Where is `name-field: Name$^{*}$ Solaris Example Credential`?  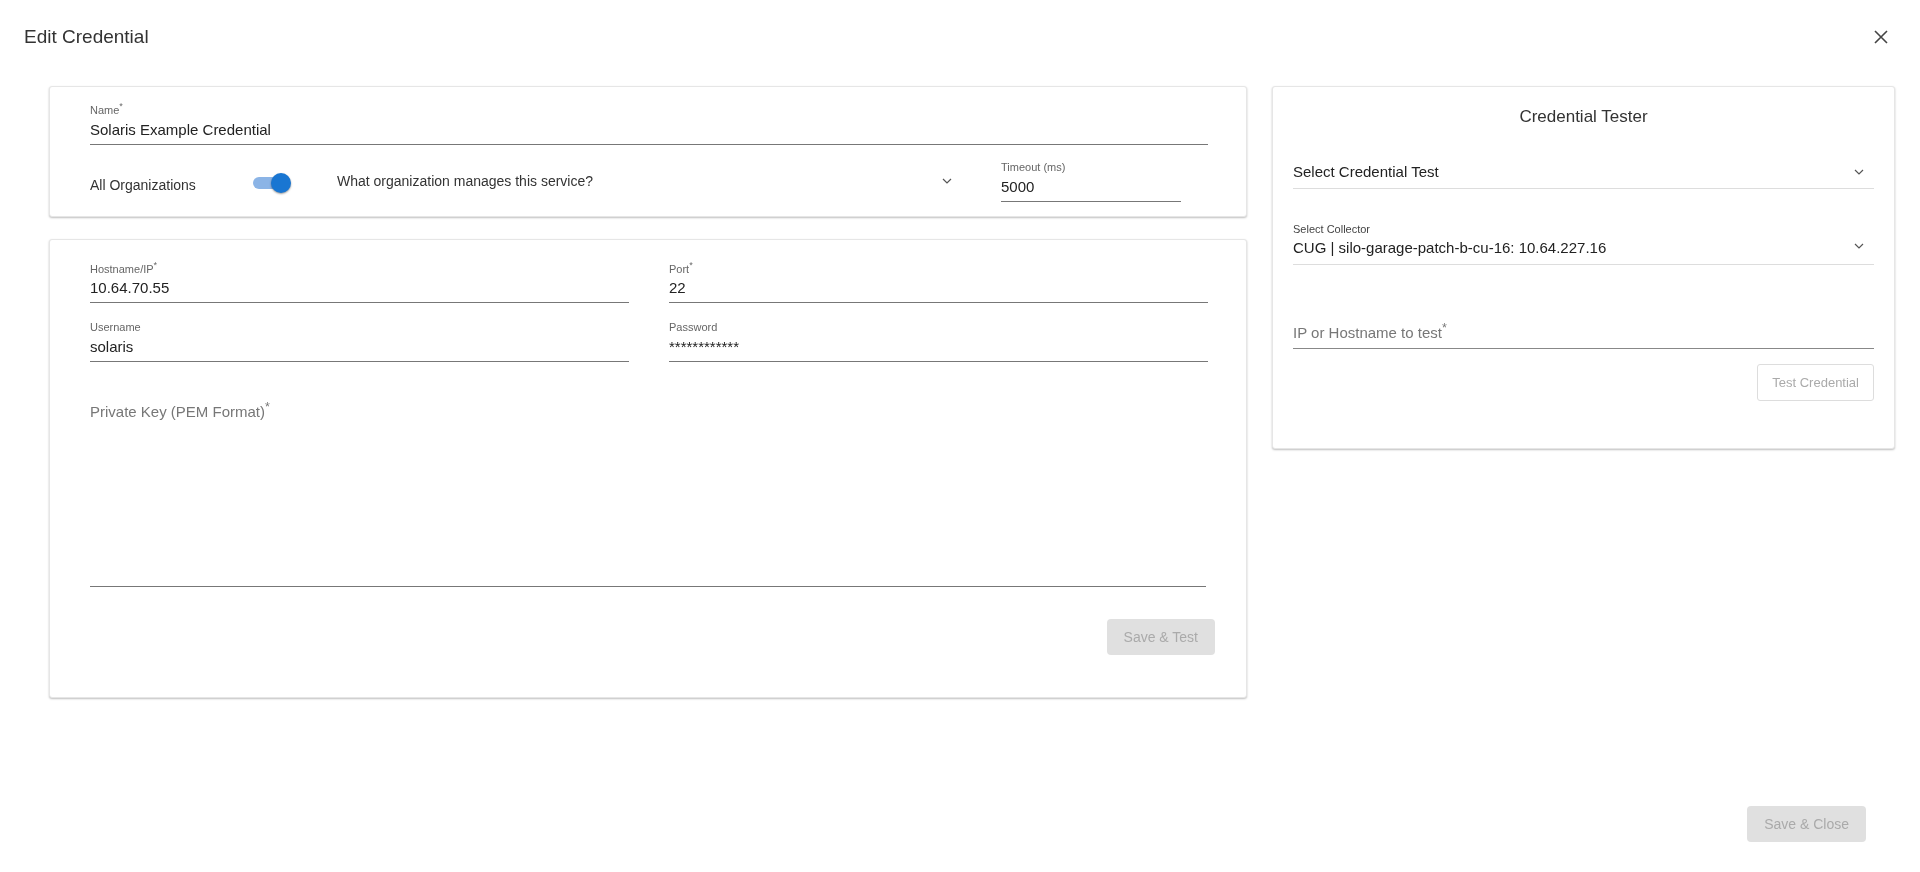 name-field: Name$^{*}$ Solaris Example Credential is located at coordinates (649, 123).